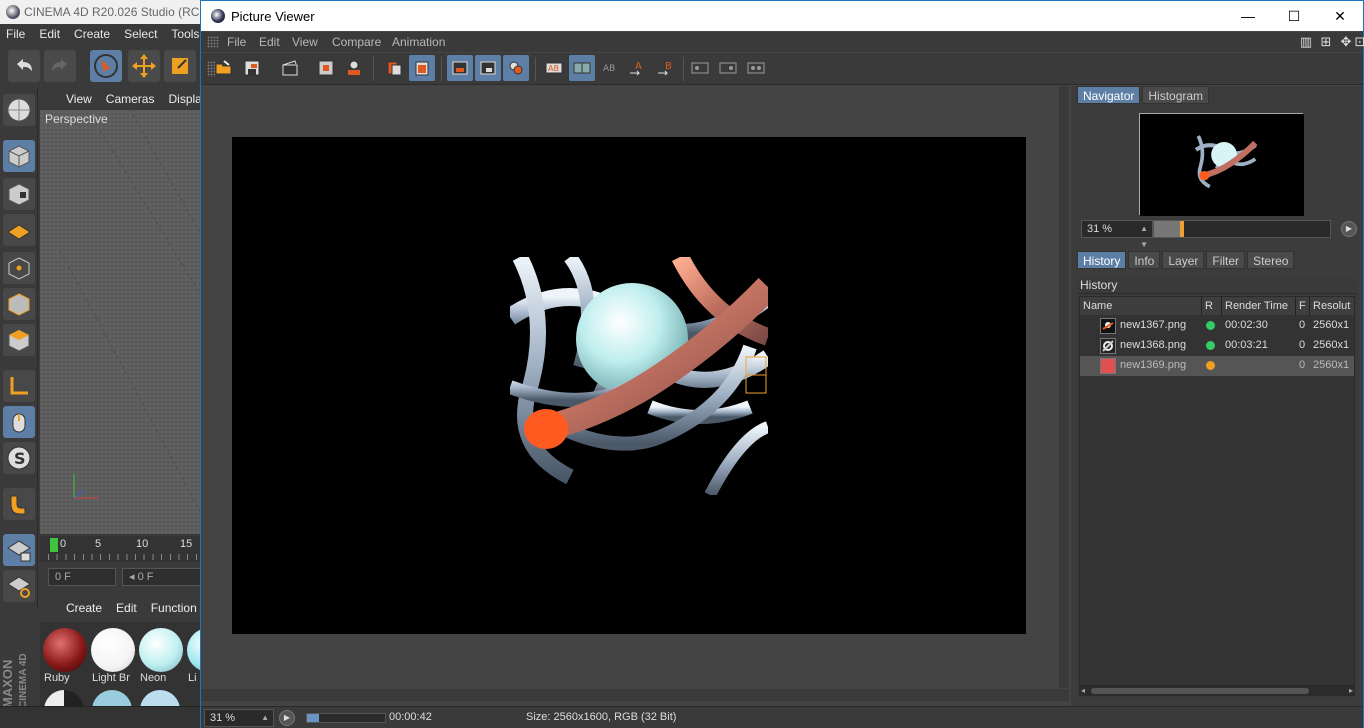 This screenshot has width=1364, height=728. What do you see at coordinates (19, 304) in the screenshot?
I see `edges-mode-button` at bounding box center [19, 304].